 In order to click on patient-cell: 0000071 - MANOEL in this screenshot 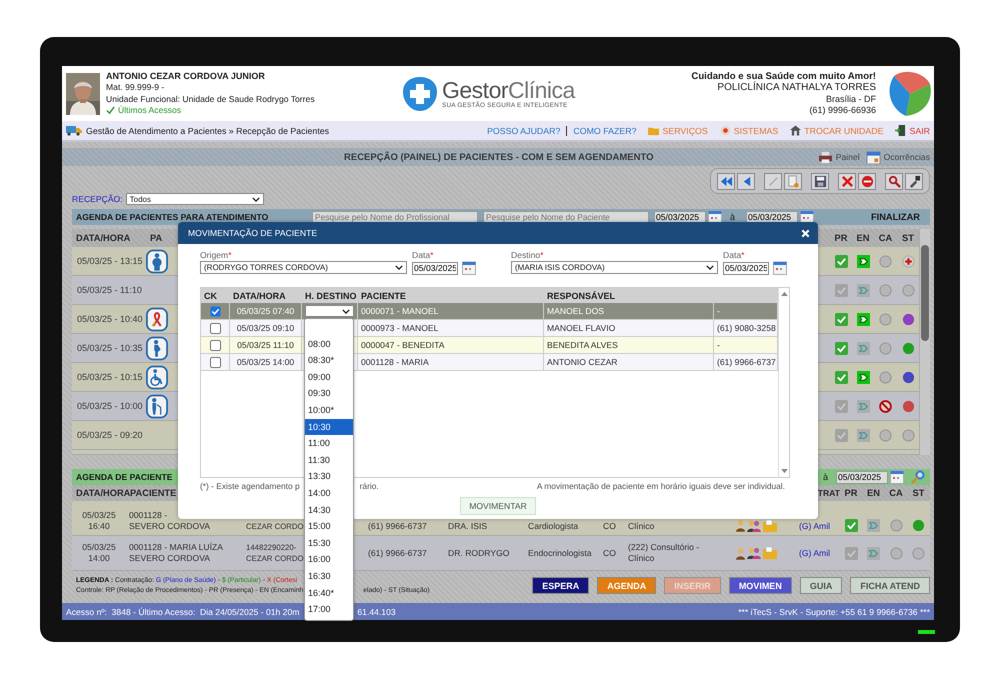, I will do `click(451, 311)`.